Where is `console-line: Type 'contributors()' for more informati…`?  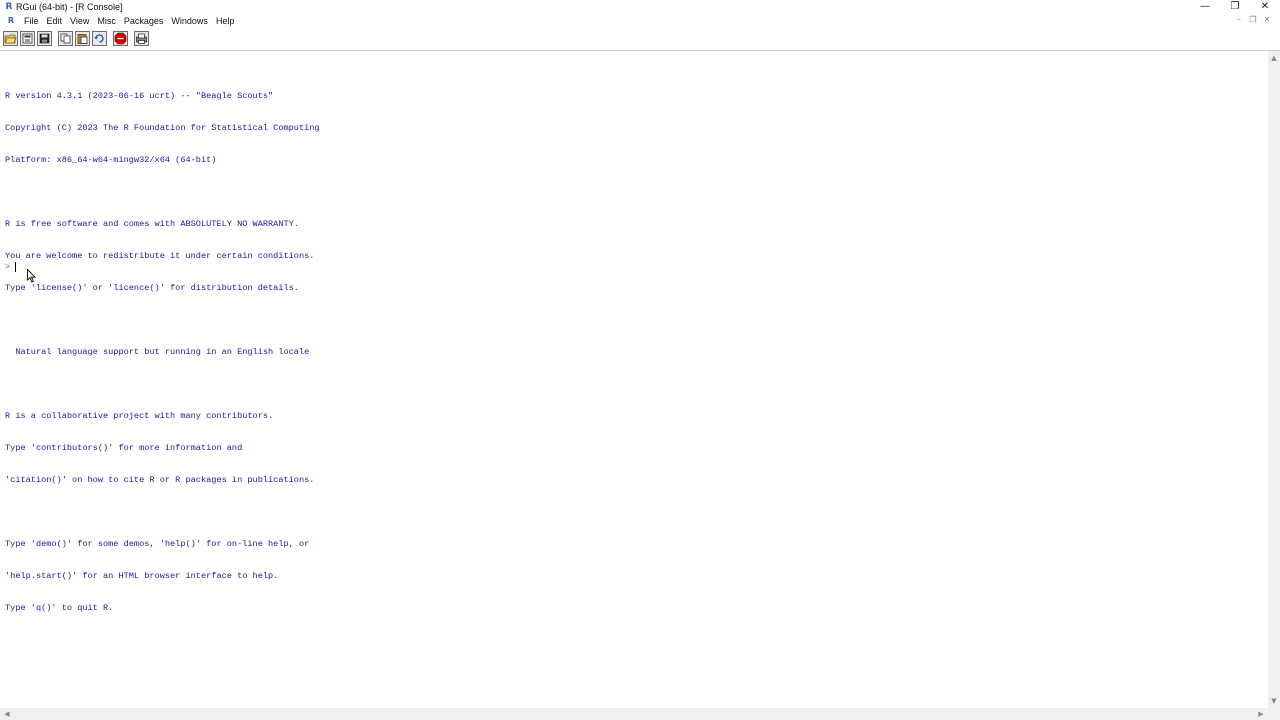 console-line: Type 'contributors()' for more informati… is located at coordinates (124, 447).